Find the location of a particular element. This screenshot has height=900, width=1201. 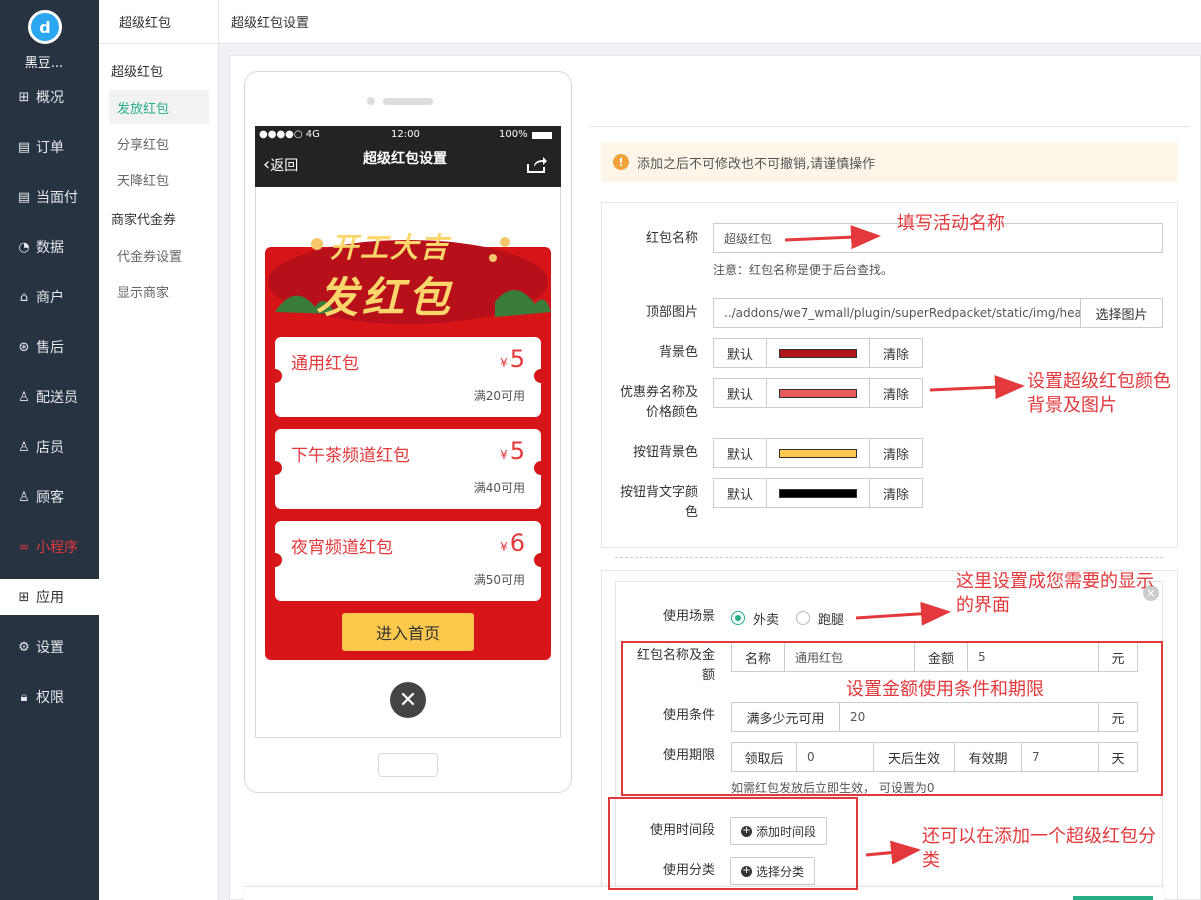

page-header: 超级红包设置 is located at coordinates (710, 22).